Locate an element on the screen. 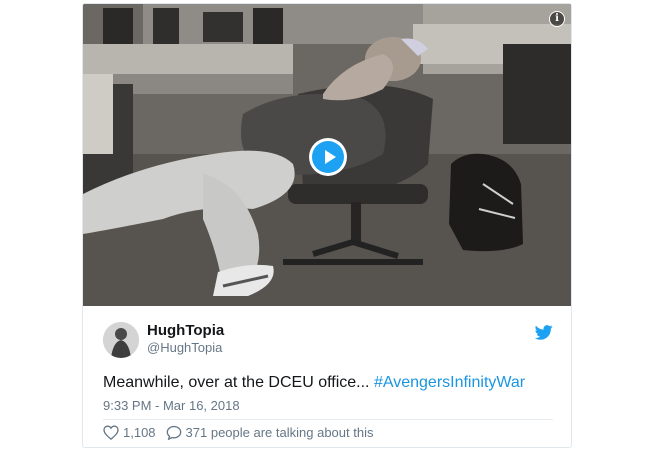 Image resolution: width=650 pixels, height=450 pixels. reply-button: 371 people are talking about this is located at coordinates (270, 432).